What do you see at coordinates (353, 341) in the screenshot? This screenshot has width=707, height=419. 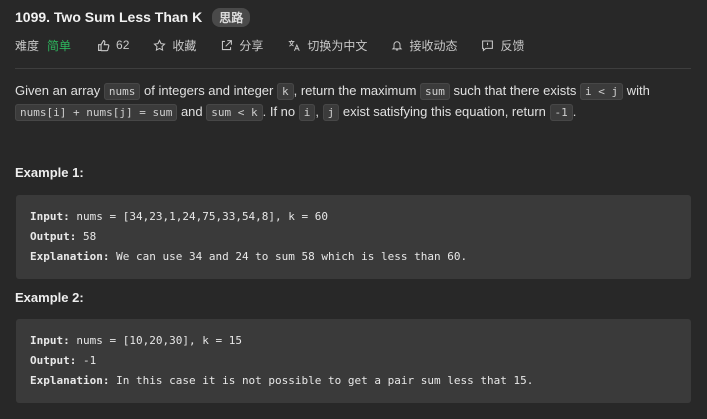 I see `example-input-line: Input: nums = [10,20,30], k = 15` at bounding box center [353, 341].